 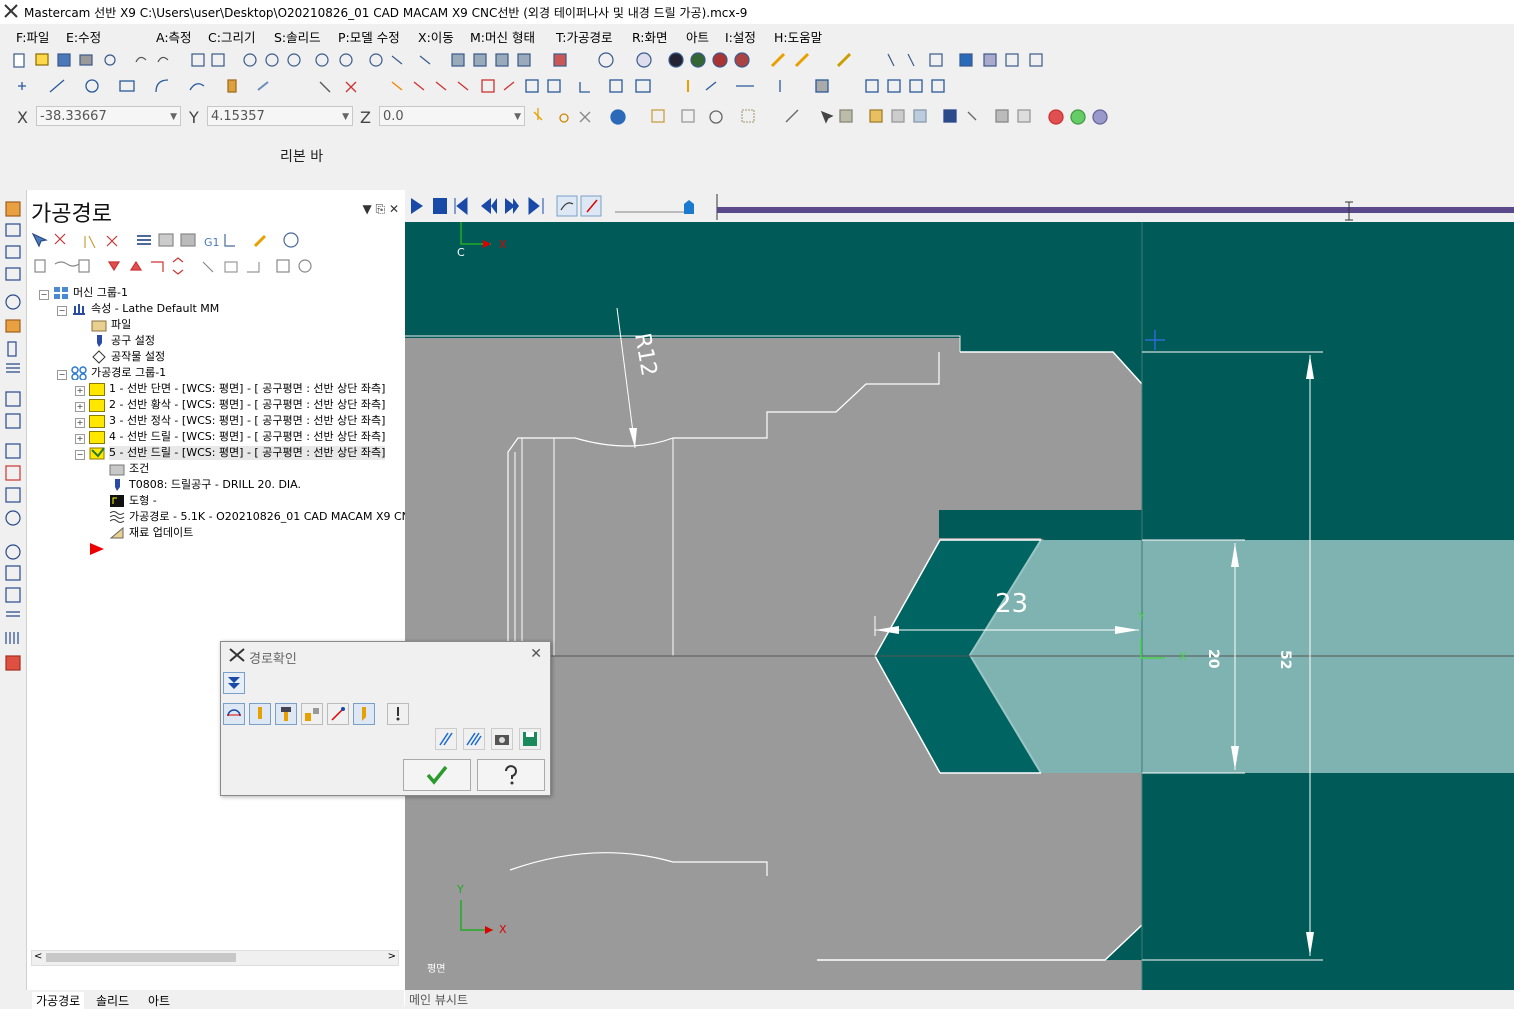 I want to click on menu-machine-type: M:머신 형태, so click(x=502, y=36).